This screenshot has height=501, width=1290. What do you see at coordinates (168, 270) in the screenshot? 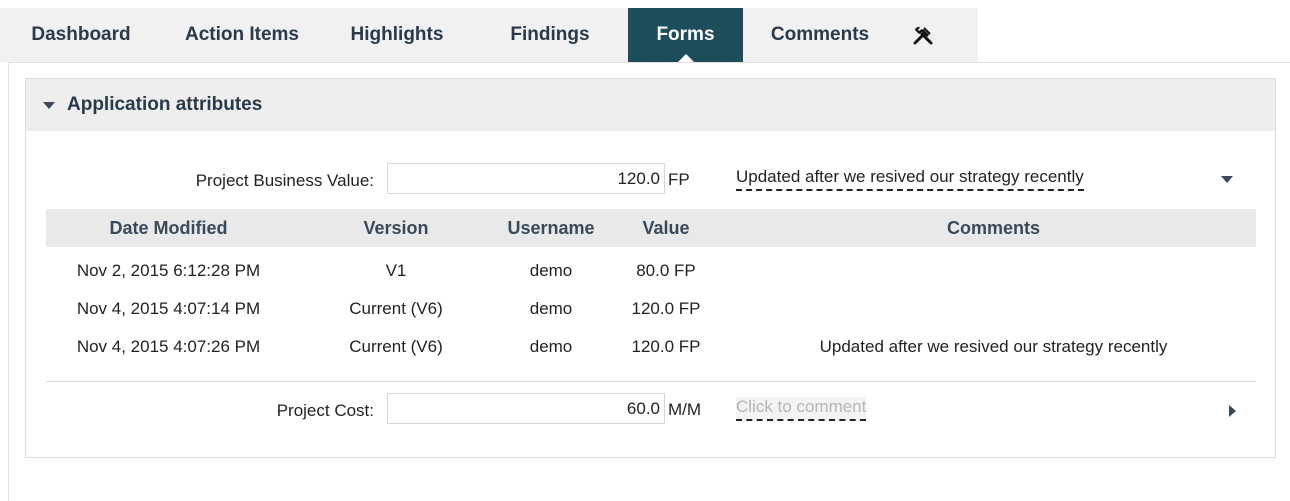
I see `row-date: Nov 2, 2015 6:12:28 PM` at bounding box center [168, 270].